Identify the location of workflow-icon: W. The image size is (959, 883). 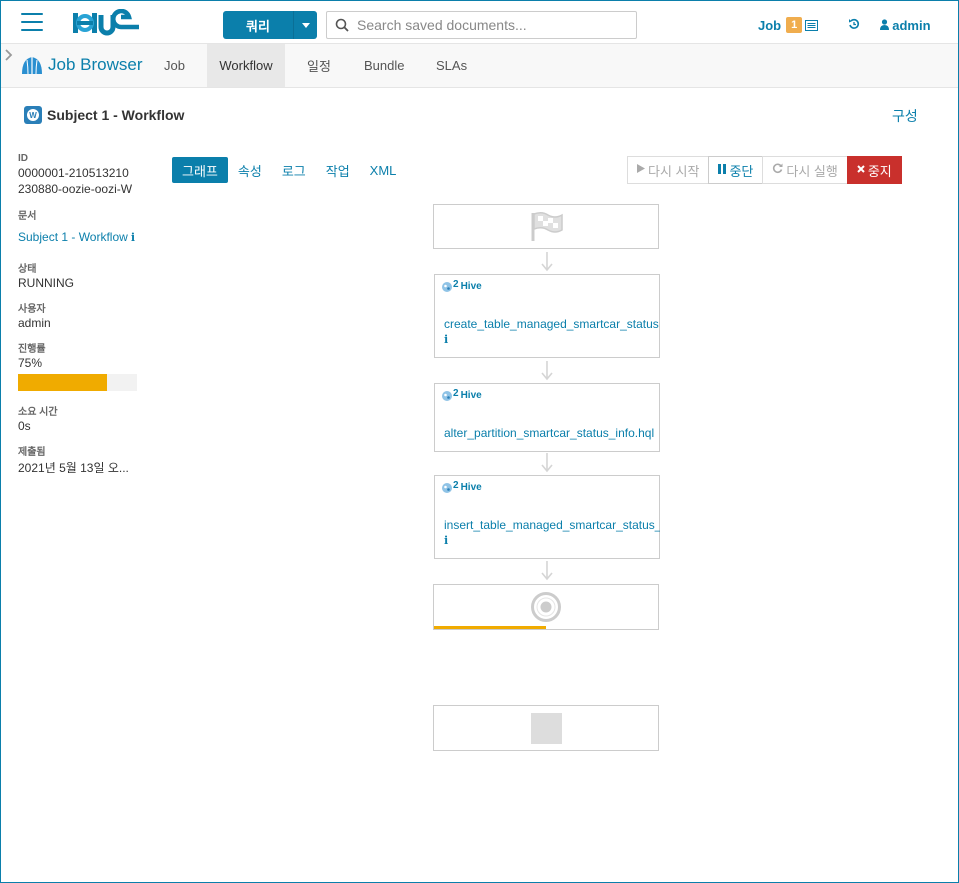
(33, 115).